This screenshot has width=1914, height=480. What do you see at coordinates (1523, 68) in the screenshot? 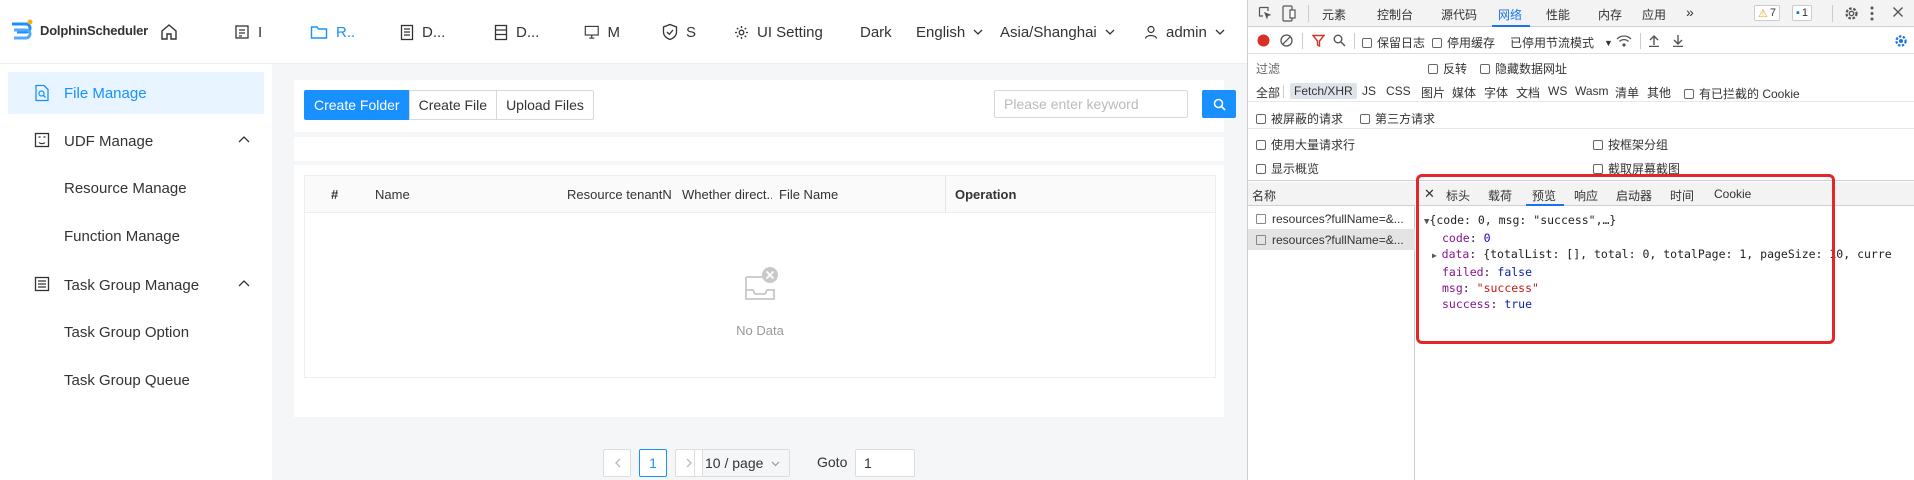
I see `hide-data-urls-checkbox: 隐藏数据网址` at bounding box center [1523, 68].